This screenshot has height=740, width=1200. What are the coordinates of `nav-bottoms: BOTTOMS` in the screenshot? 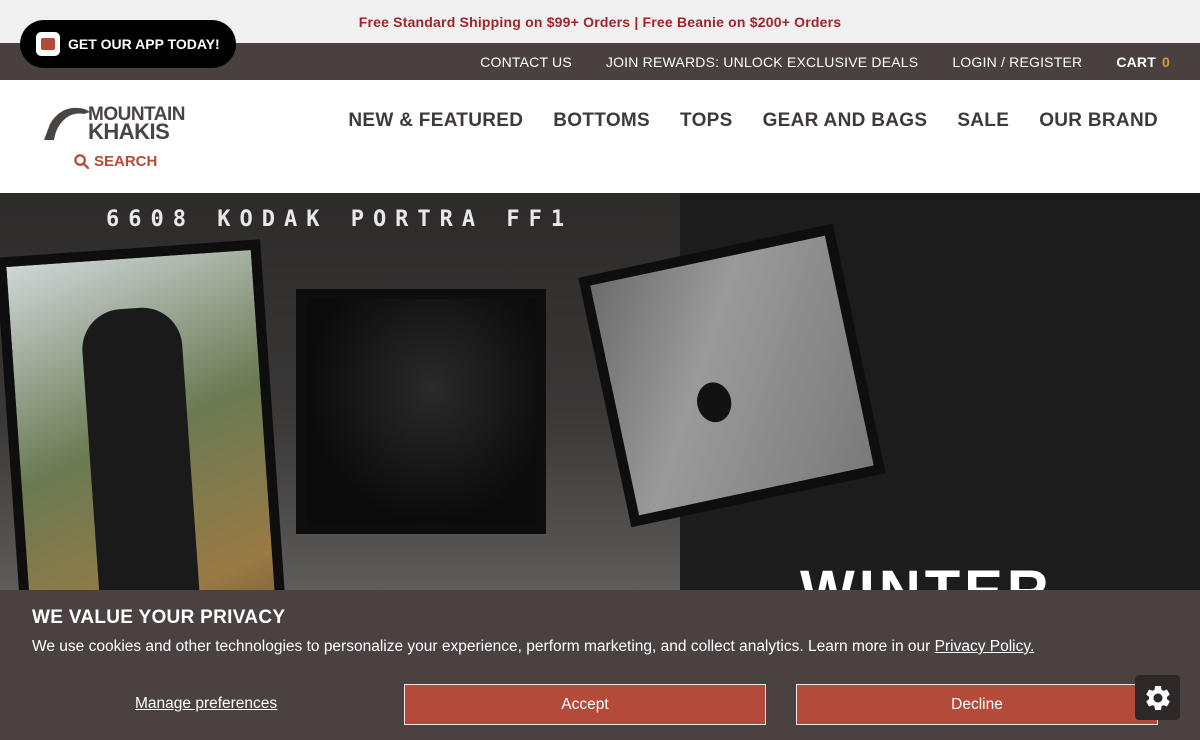 It's located at (601, 121).